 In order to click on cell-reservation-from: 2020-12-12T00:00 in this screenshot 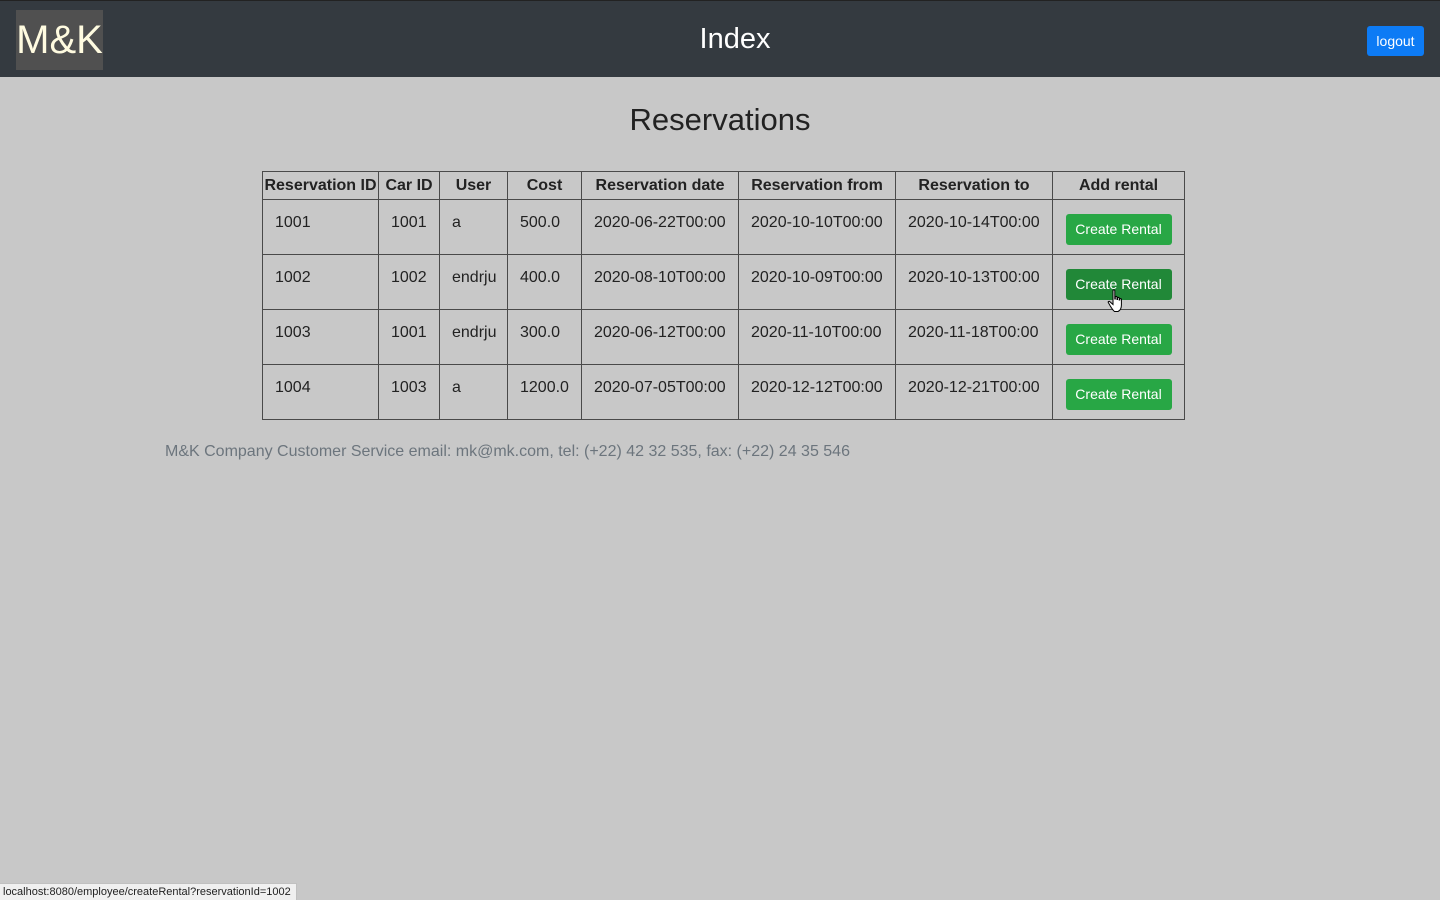, I will do `click(817, 392)`.